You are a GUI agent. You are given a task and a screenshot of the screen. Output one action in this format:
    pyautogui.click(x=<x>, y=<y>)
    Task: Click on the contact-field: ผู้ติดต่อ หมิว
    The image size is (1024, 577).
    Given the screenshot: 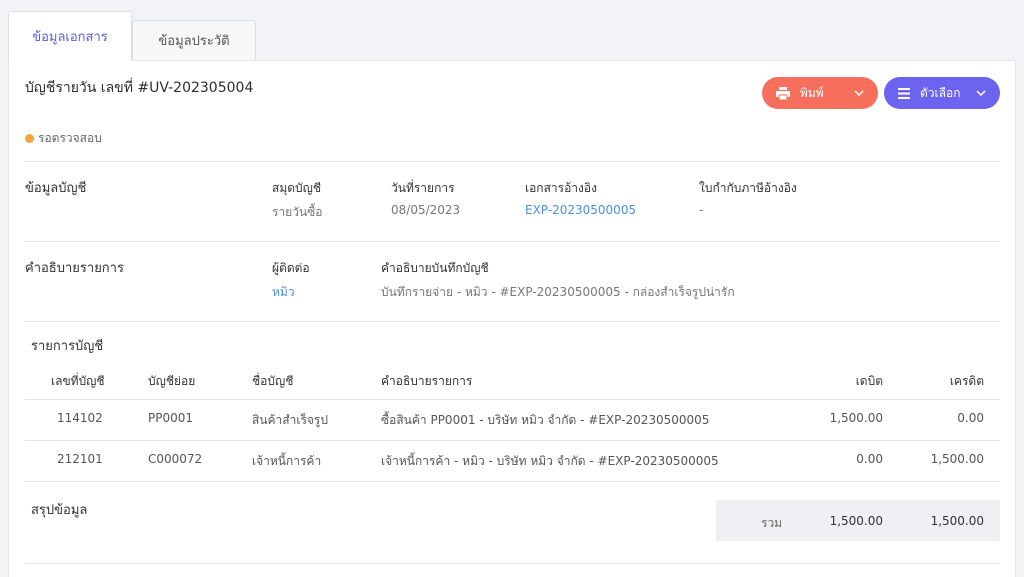 What is the action you would take?
    pyautogui.click(x=291, y=280)
    